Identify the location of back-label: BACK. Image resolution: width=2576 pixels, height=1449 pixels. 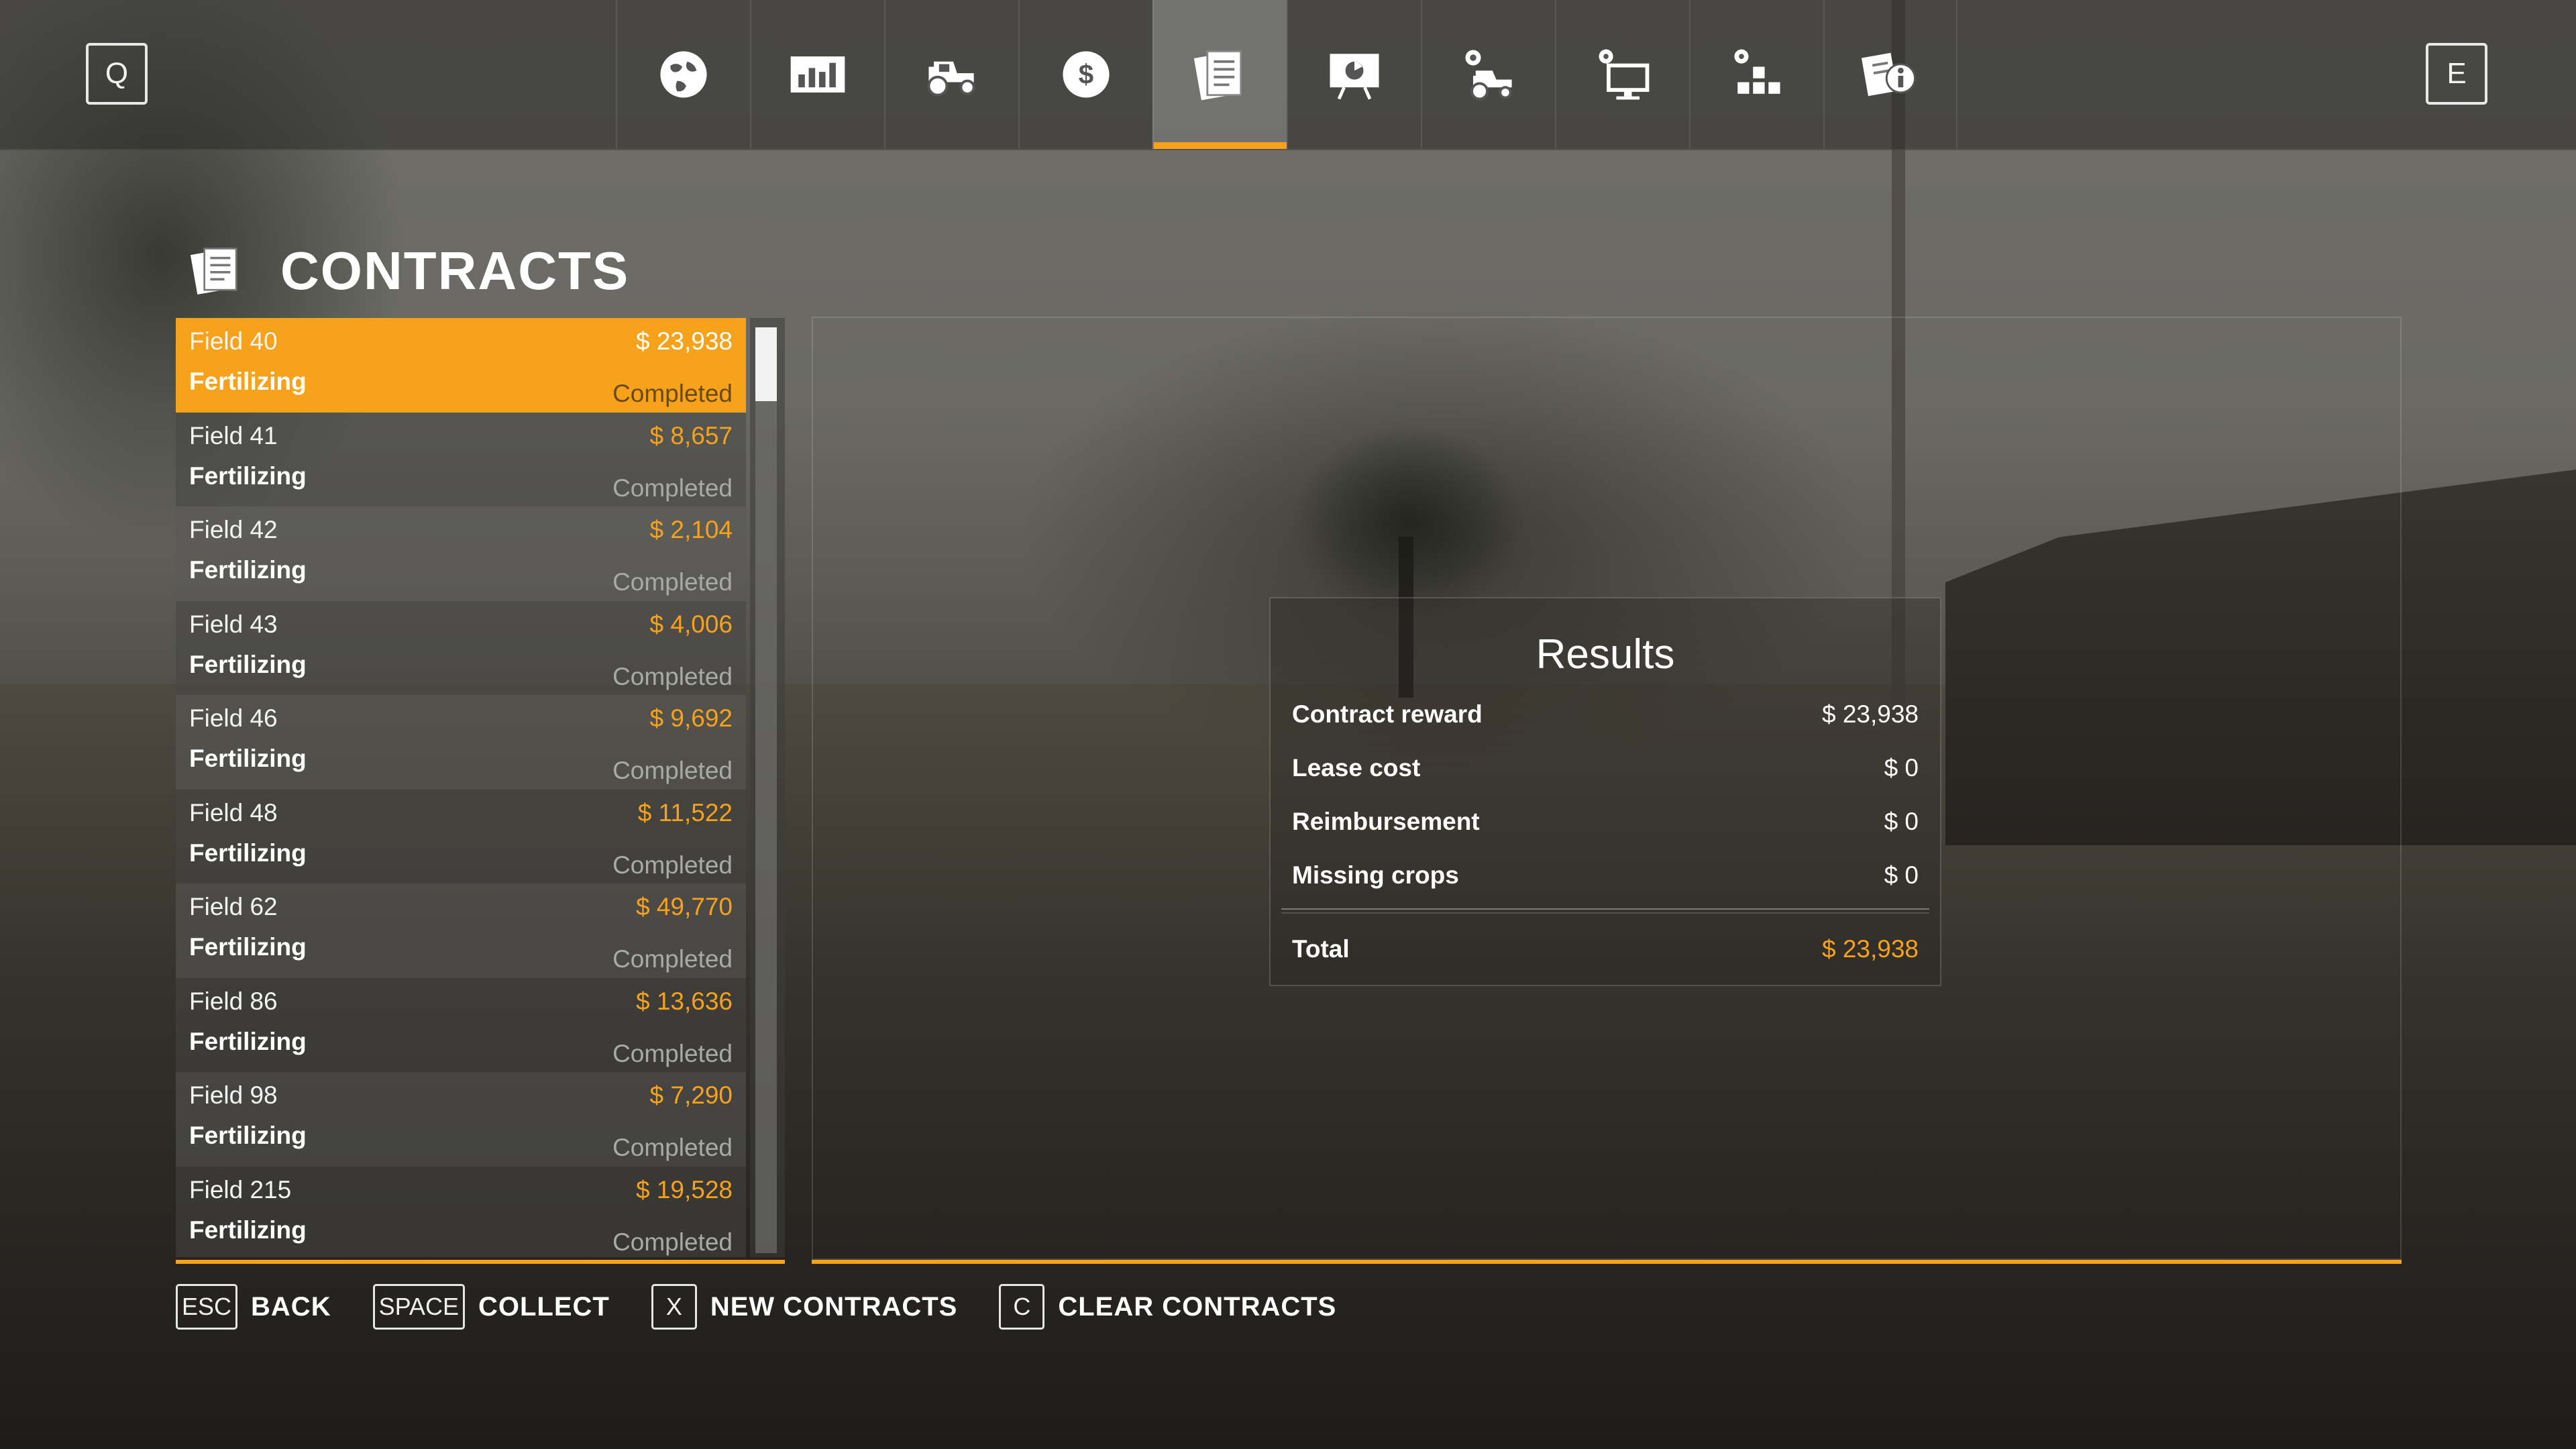
(291, 1306).